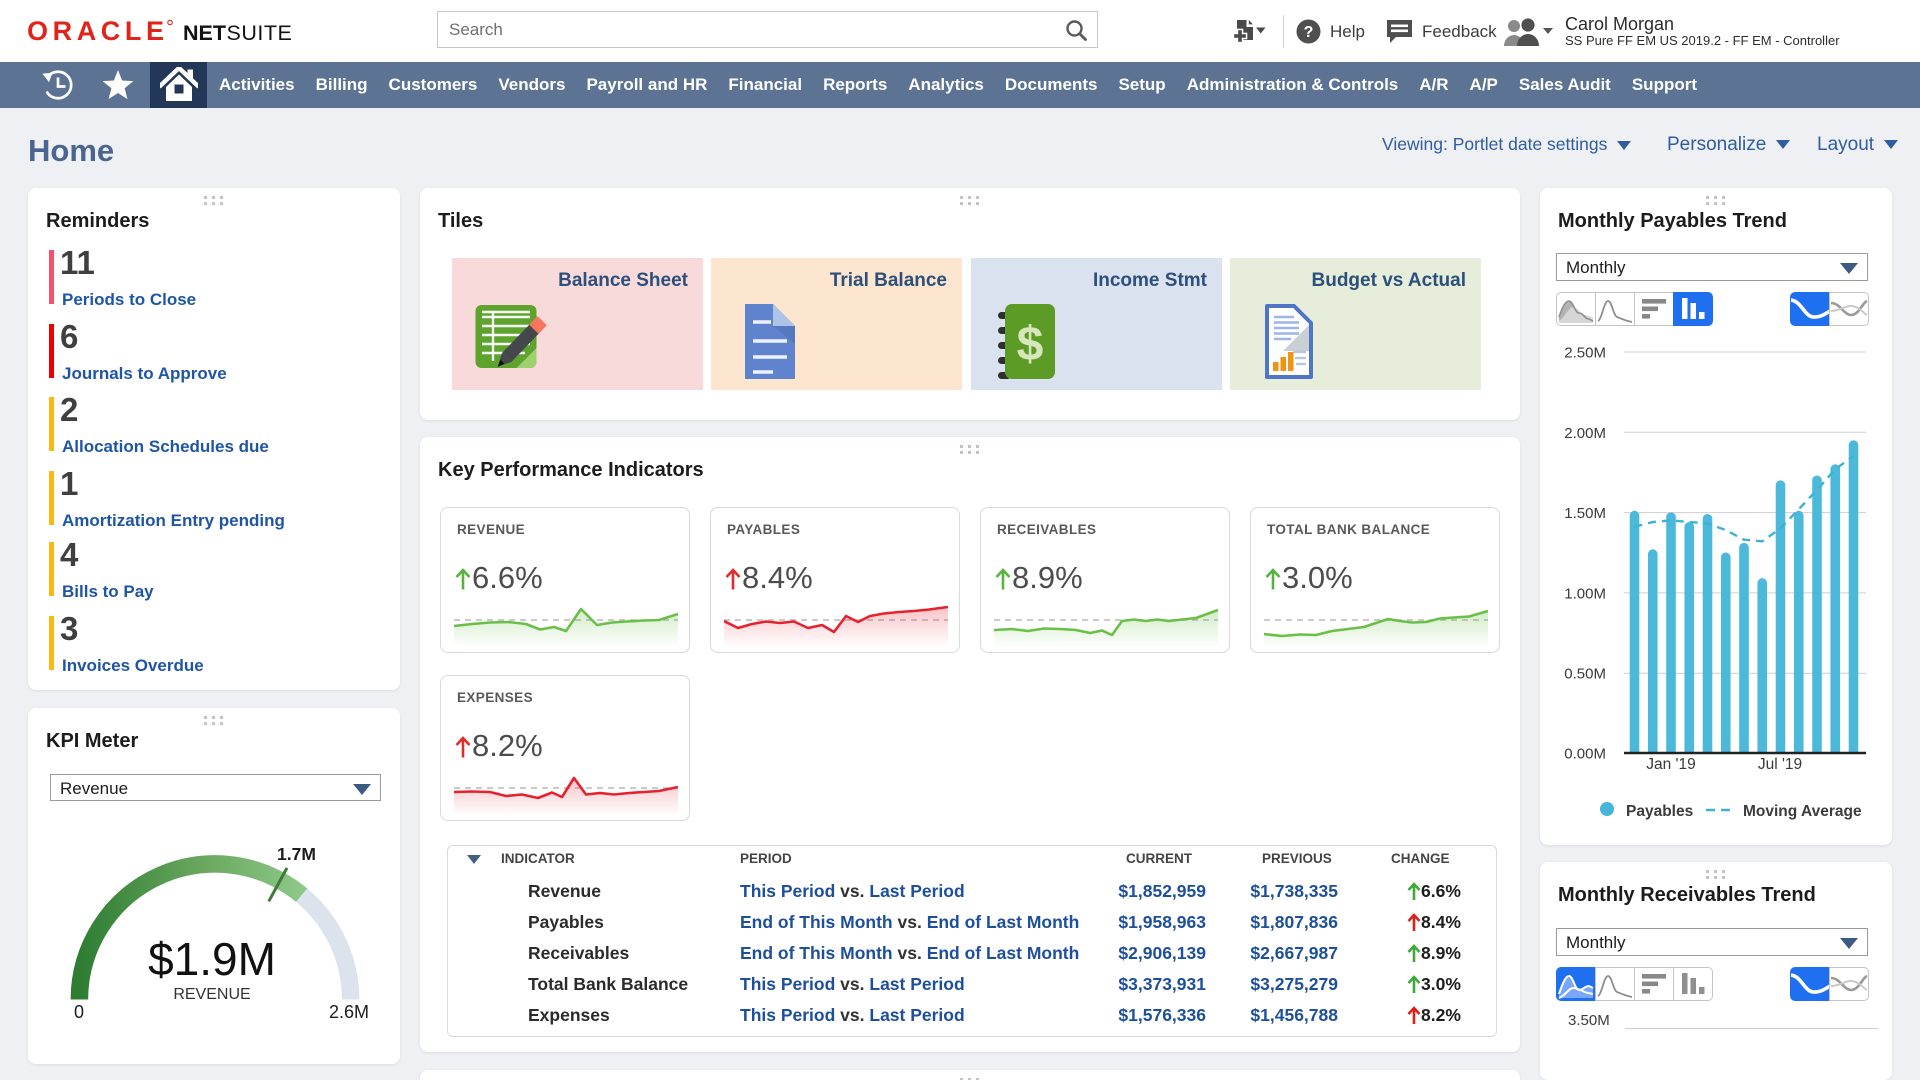 Image resolution: width=1920 pixels, height=1080 pixels. I want to click on svg-text: Moving Average, so click(1802, 811).